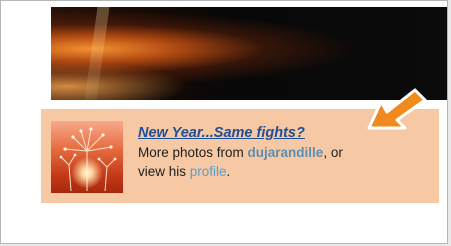  What do you see at coordinates (333, 152) in the screenshot?
I see `or-text: , or` at bounding box center [333, 152].